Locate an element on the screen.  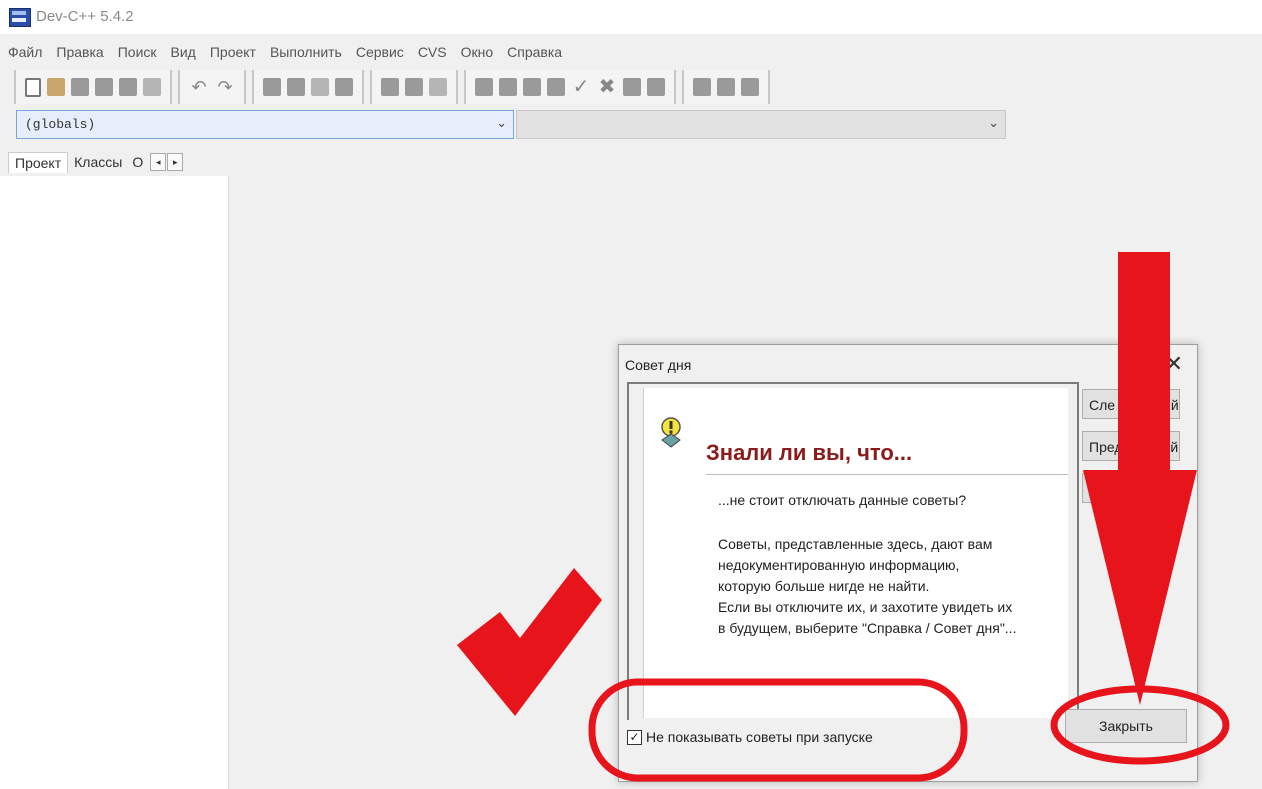
class-insert-icon is located at coordinates (726, 87).